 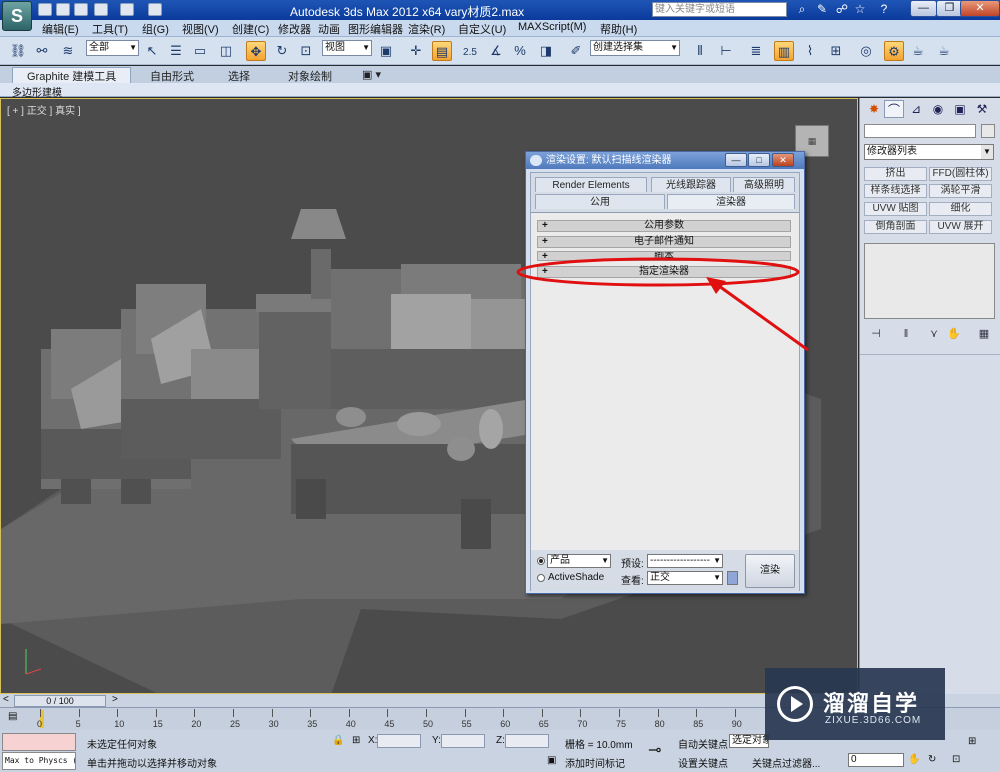 I want to click on render-setup-icon: ⚙, so click(x=894, y=51).